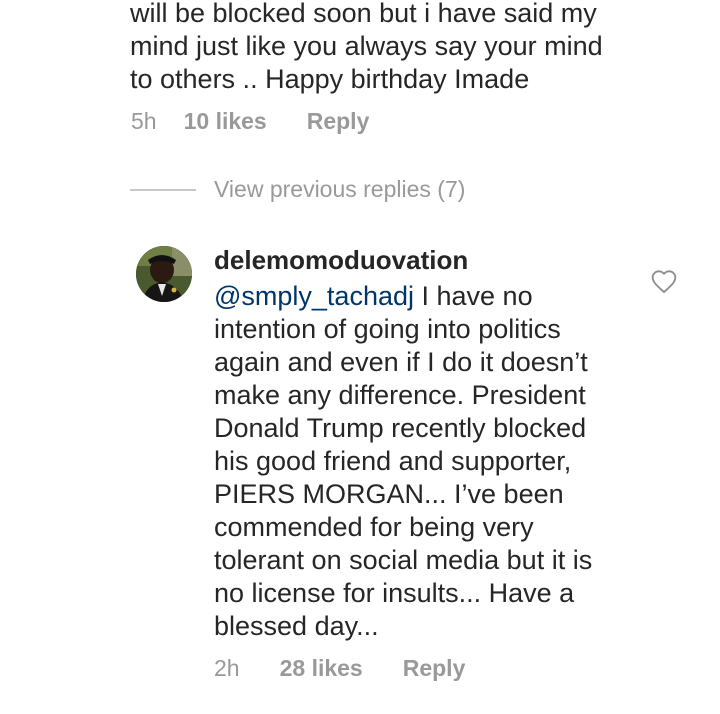  Describe the element at coordinates (314, 296) in the screenshot. I see `mention-link: @smply_tachadj` at that location.